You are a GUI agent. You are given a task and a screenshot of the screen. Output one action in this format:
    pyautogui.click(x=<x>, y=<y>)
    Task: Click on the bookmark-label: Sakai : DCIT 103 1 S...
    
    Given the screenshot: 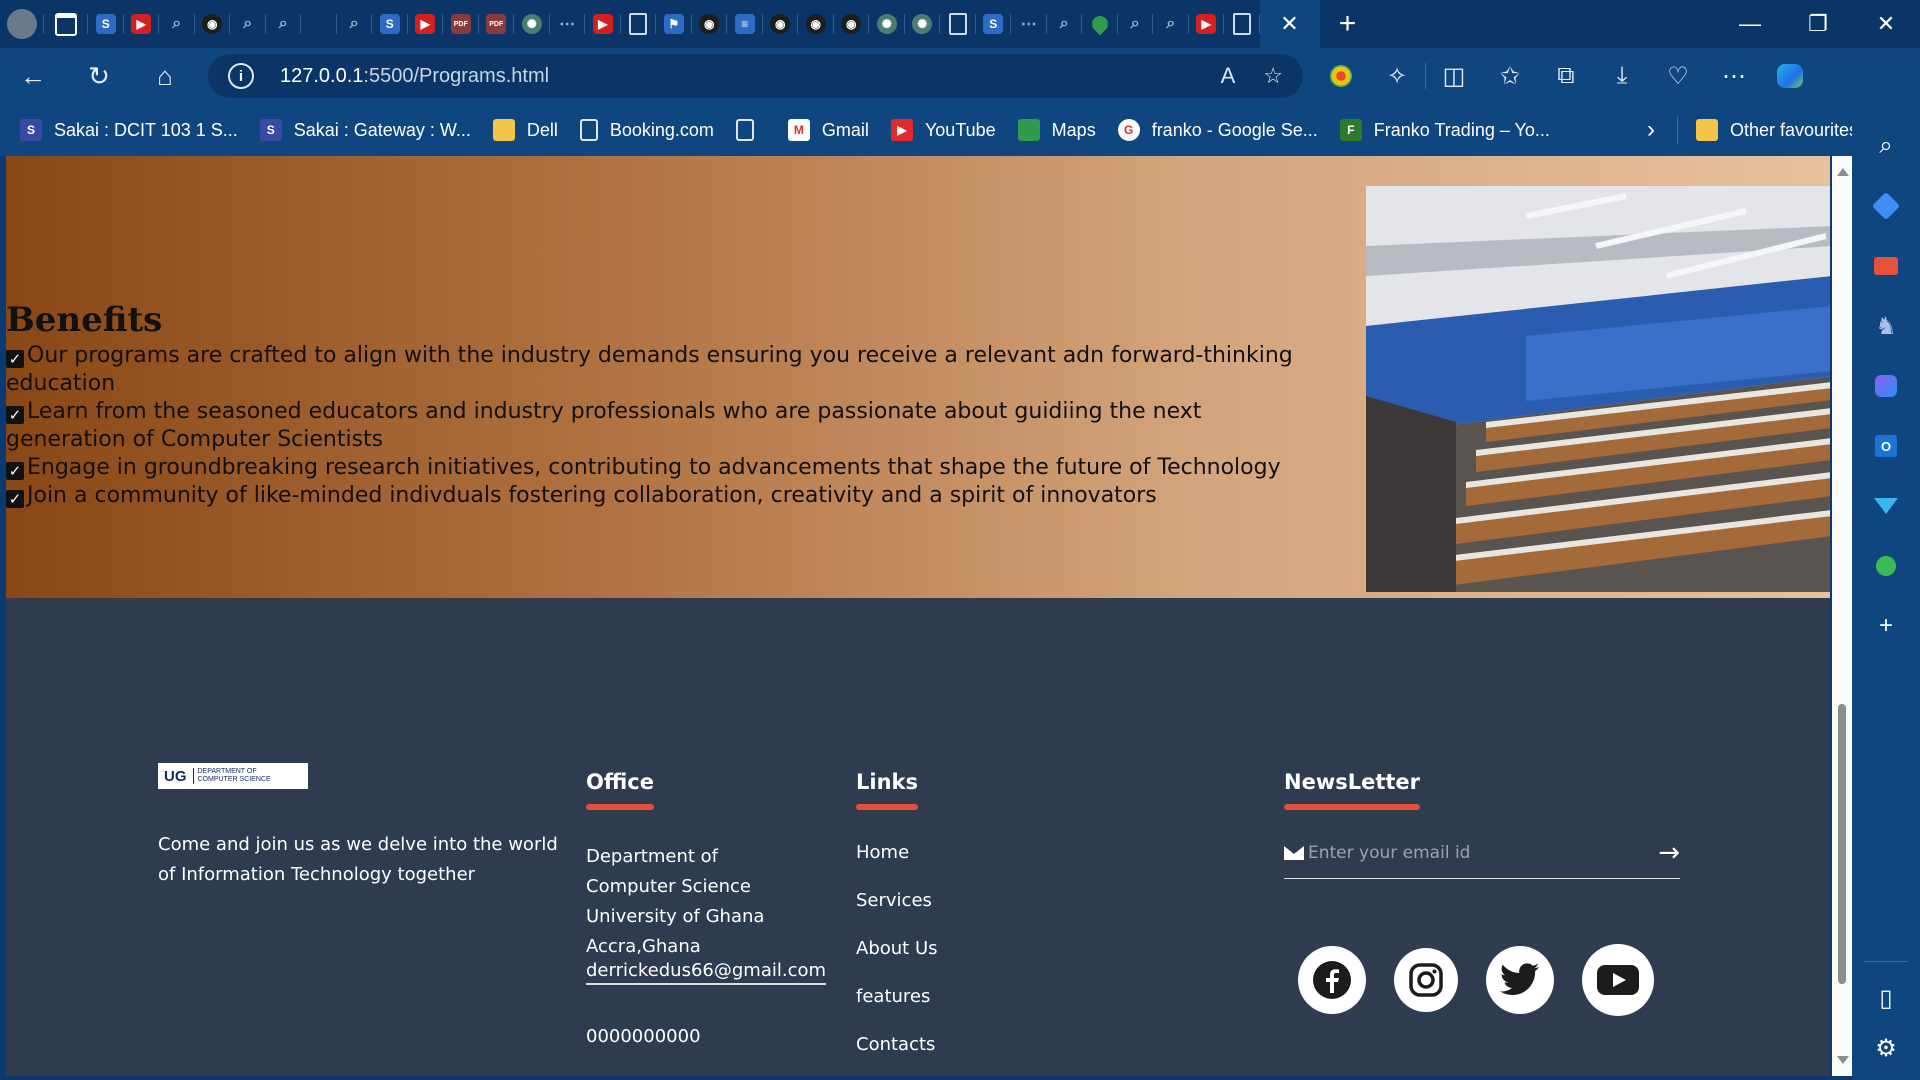 What is the action you would take?
    pyautogui.click(x=146, y=129)
    